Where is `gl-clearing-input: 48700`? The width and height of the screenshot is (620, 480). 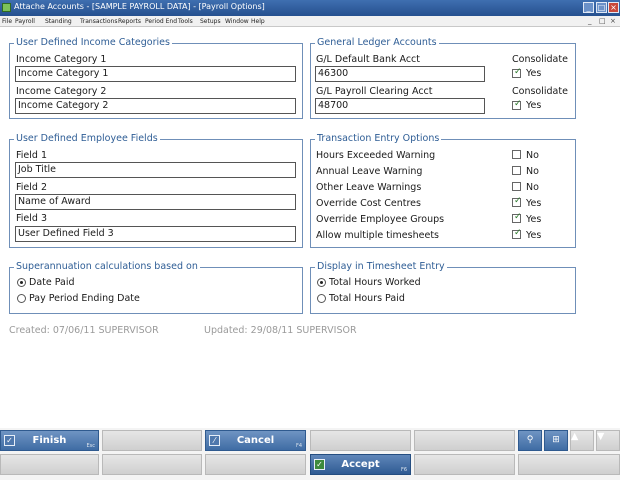
gl-clearing-input: 48700 is located at coordinates (400, 106).